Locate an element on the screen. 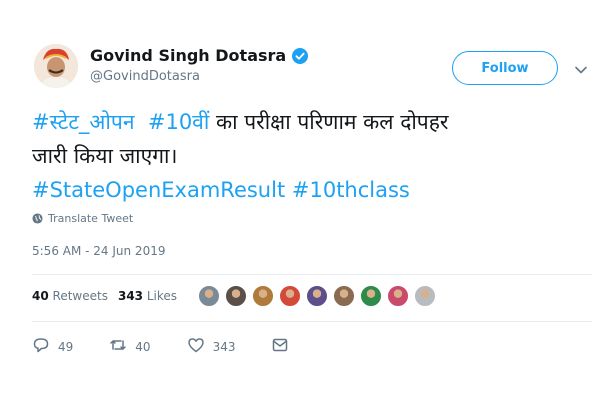  reply-count: 49 is located at coordinates (66, 346).